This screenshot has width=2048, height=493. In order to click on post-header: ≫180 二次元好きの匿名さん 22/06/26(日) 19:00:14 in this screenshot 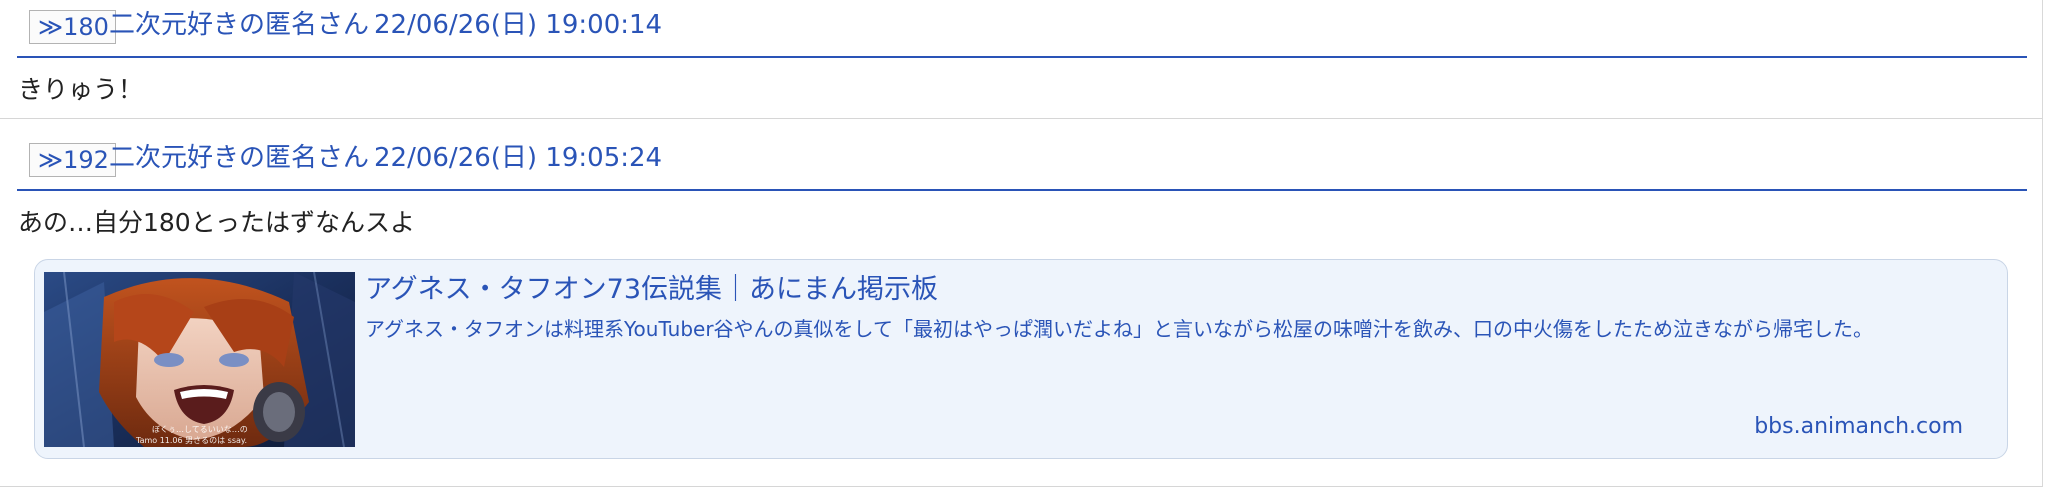, I will do `click(1022, 29)`.